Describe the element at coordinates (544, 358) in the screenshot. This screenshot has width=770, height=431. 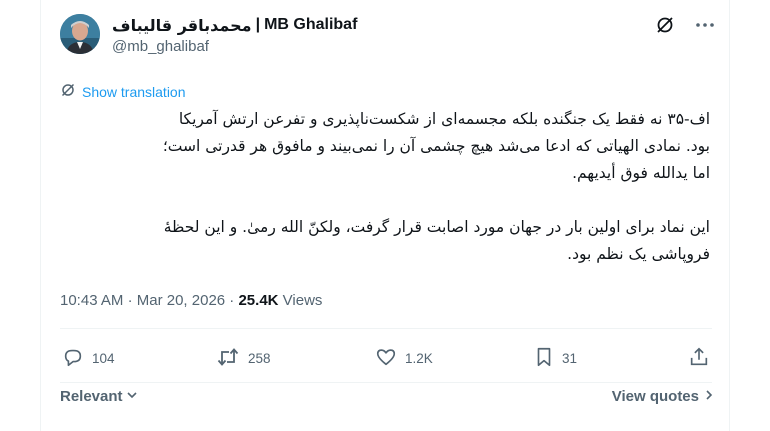
I see `bookmark-icon` at that location.